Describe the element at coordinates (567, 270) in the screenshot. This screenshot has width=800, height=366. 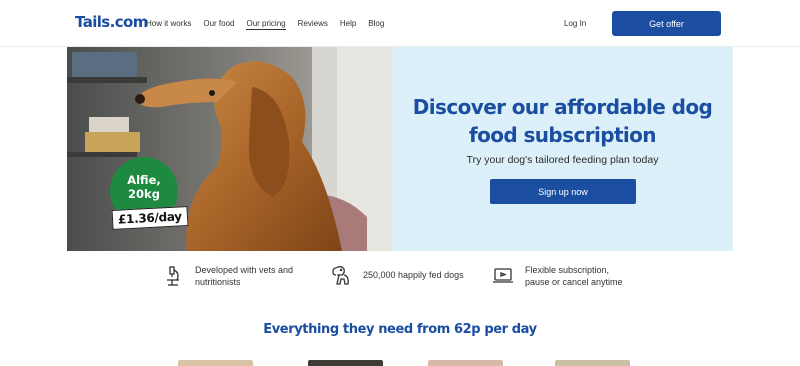
I see `feature-flexible-line1: Flexible subscription,` at that location.